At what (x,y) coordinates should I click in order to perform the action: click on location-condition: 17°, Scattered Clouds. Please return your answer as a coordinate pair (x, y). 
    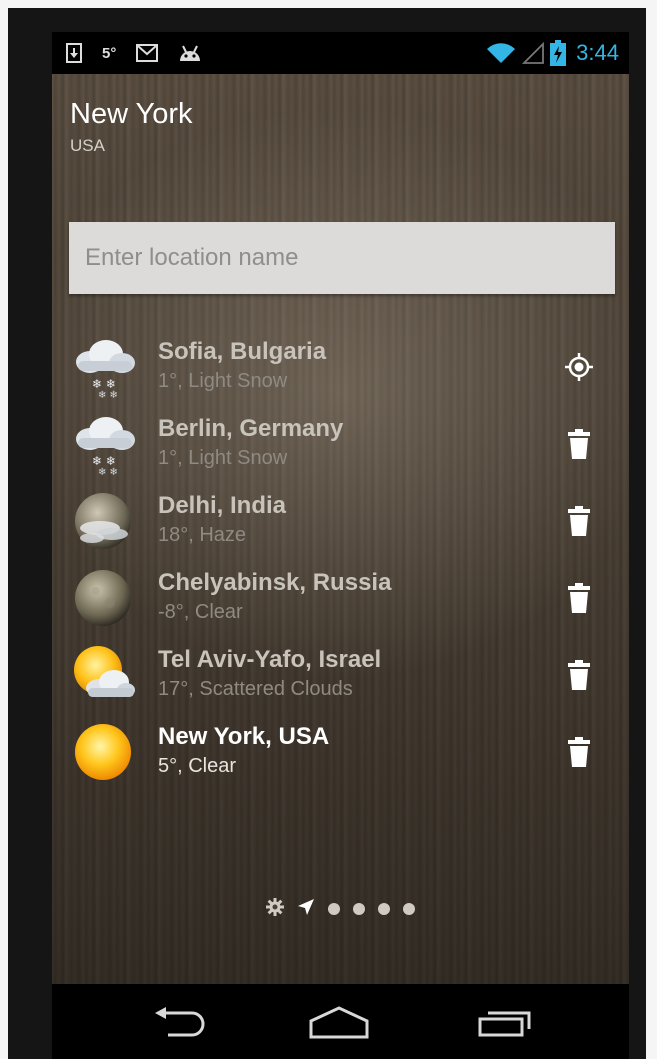
    Looking at the image, I should click on (255, 689).